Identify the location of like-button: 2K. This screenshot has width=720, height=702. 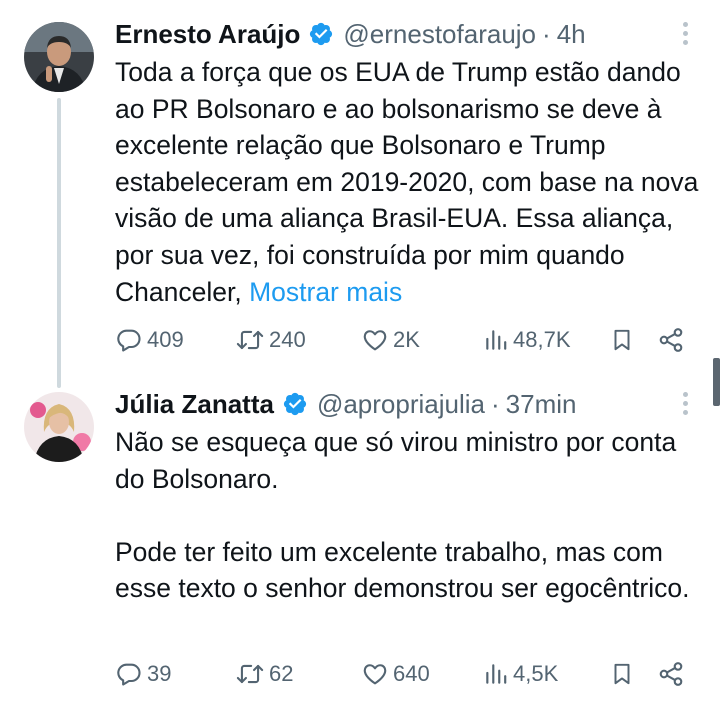
(390, 340).